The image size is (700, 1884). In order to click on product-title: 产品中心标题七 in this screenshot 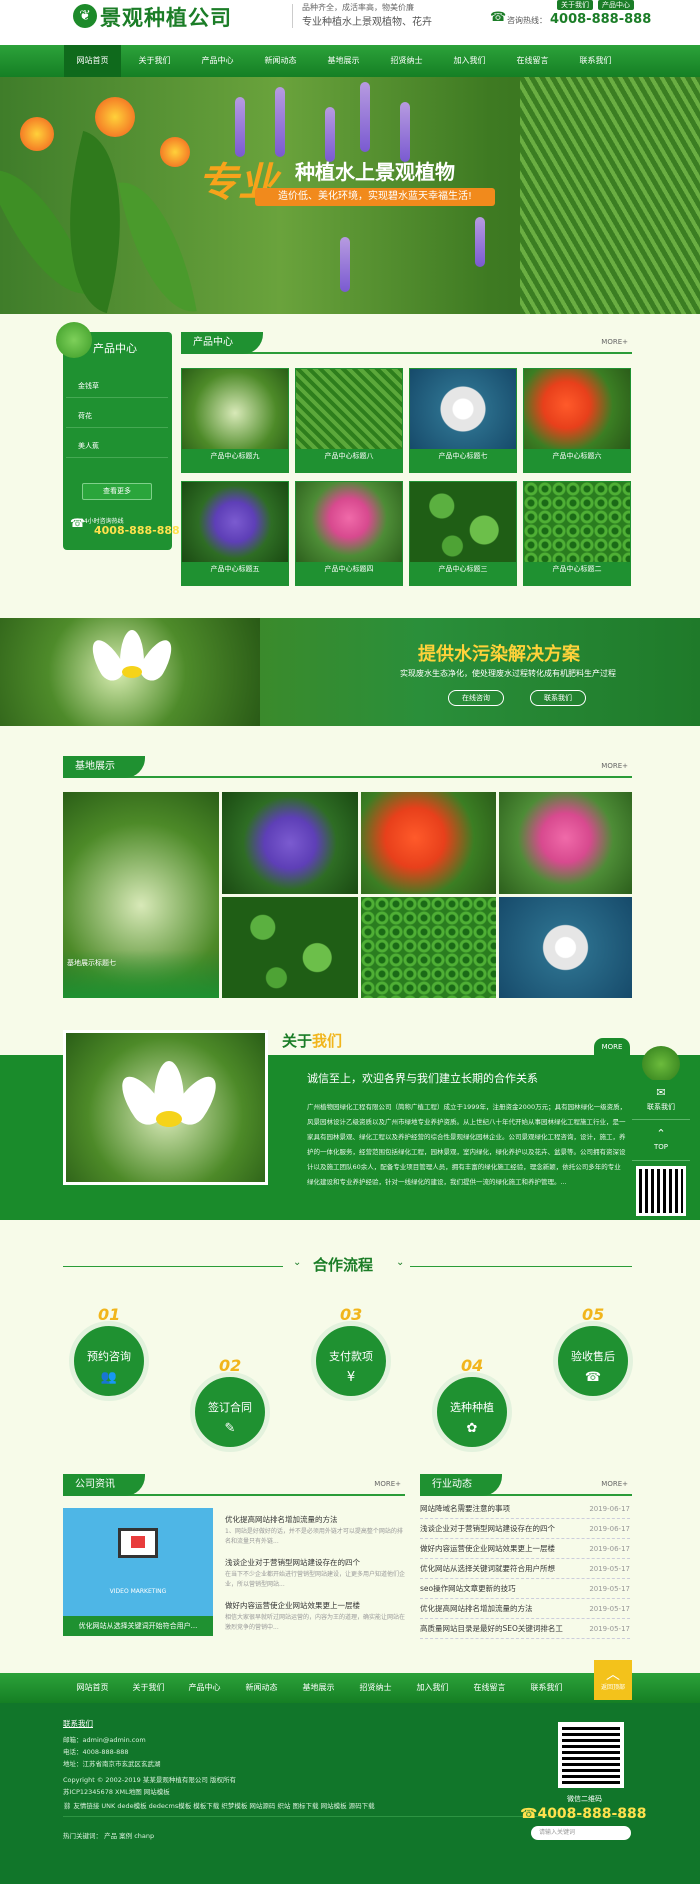, I will do `click(463, 456)`.